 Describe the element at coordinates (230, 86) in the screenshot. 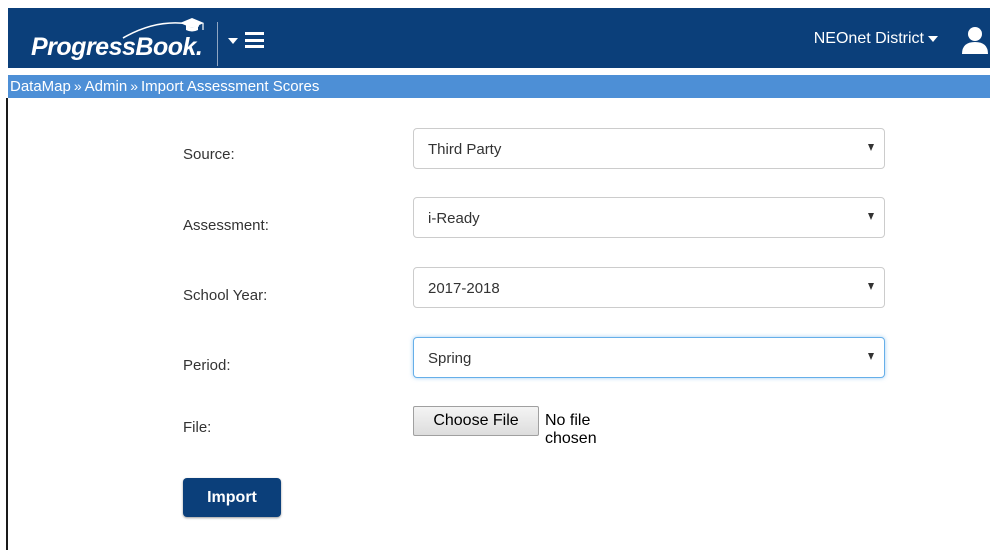

I see `breadcrumb-item-current: Import Assessment Scores` at that location.